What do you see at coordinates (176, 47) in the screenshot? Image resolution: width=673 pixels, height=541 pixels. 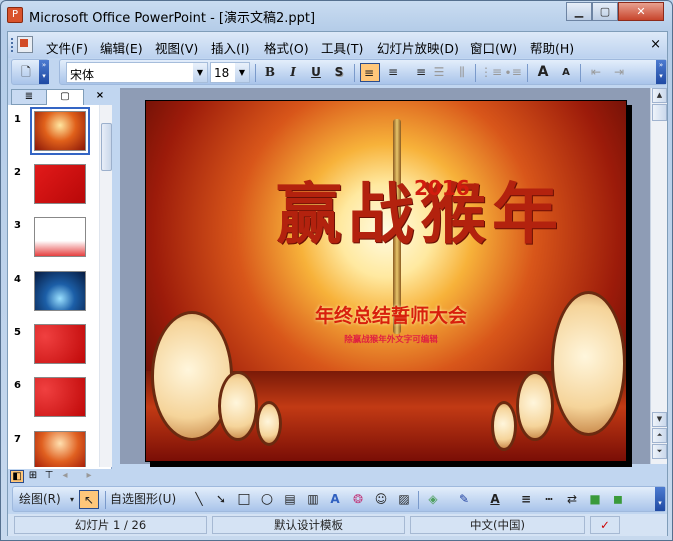 I see `menu-view: 视图(V)` at bounding box center [176, 47].